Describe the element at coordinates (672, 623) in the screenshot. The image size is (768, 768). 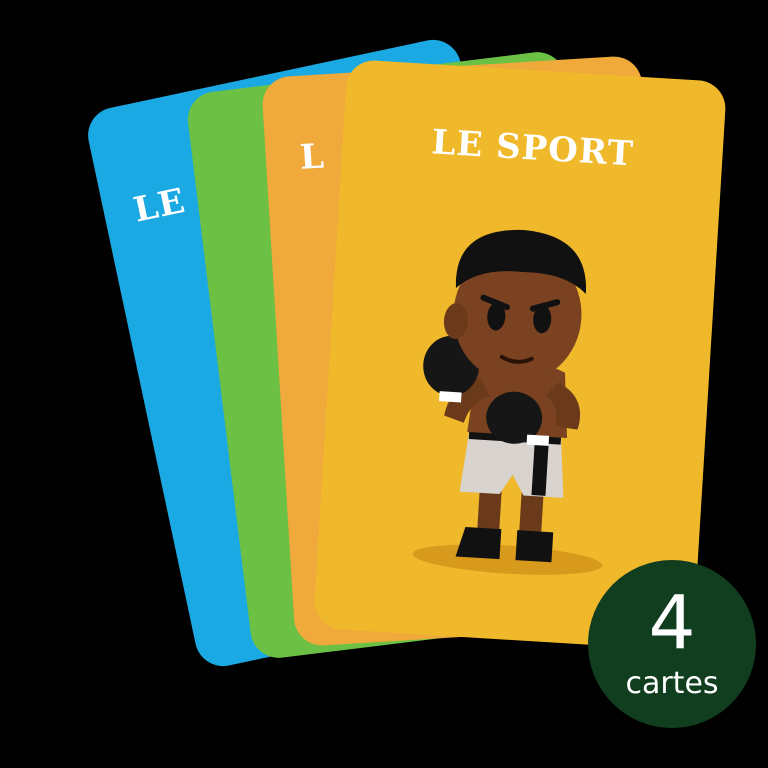
I see `badge-number: 4` at that location.